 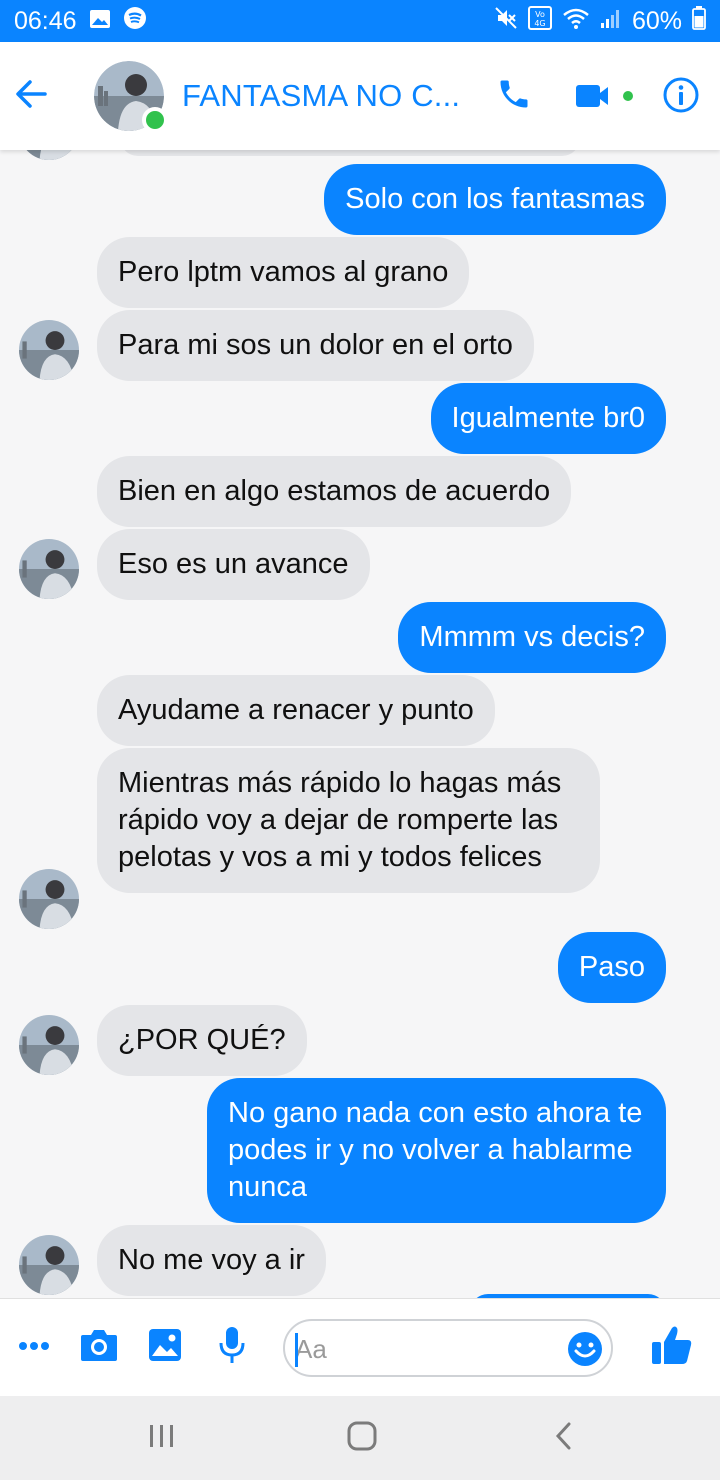 I want to click on spotify-icon, so click(x=135, y=21).